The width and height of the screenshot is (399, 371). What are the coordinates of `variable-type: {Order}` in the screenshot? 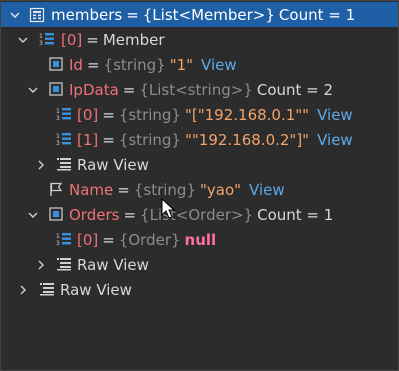 It's located at (149, 239).